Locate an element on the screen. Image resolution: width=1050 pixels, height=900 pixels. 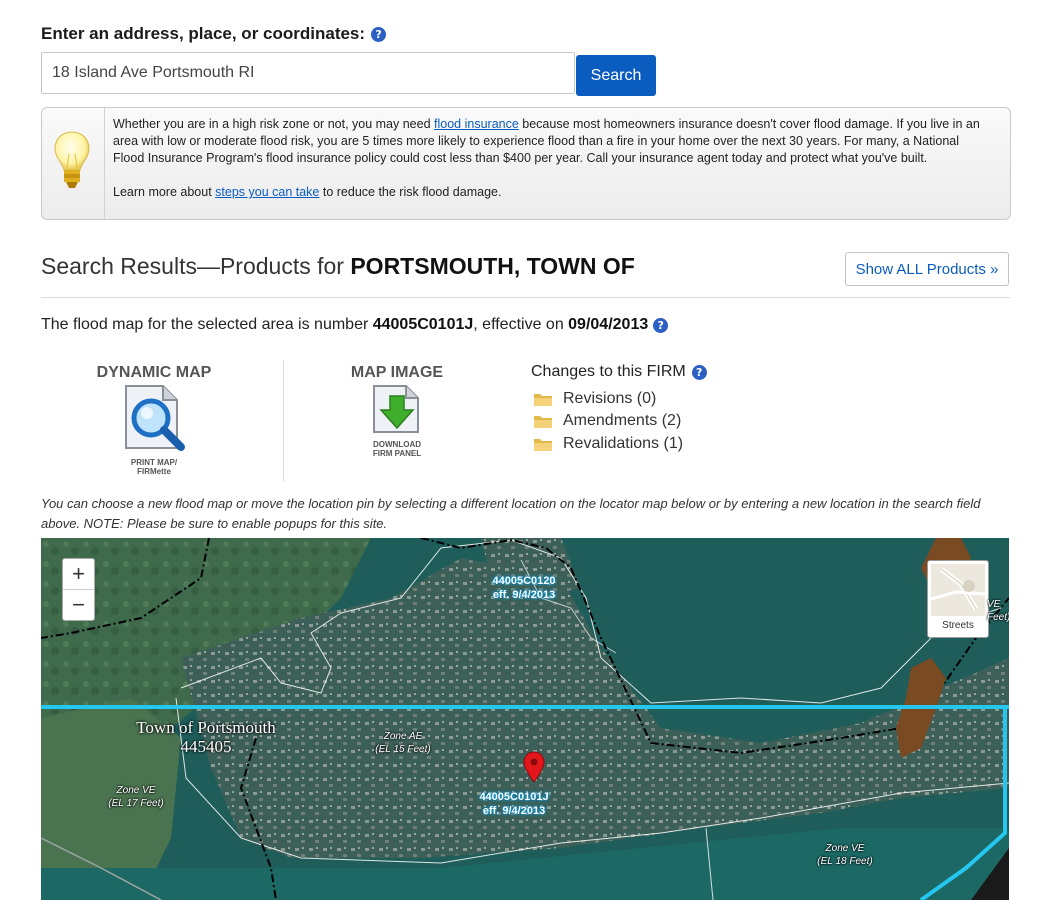
print-map-caption: PRINT MAP/ FIRMette is located at coordinates (154, 467).